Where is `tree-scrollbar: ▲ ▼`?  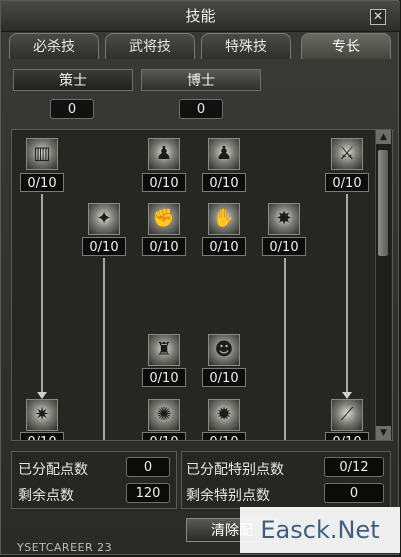
tree-scrollbar: ▲ ▼ is located at coordinates (383, 285).